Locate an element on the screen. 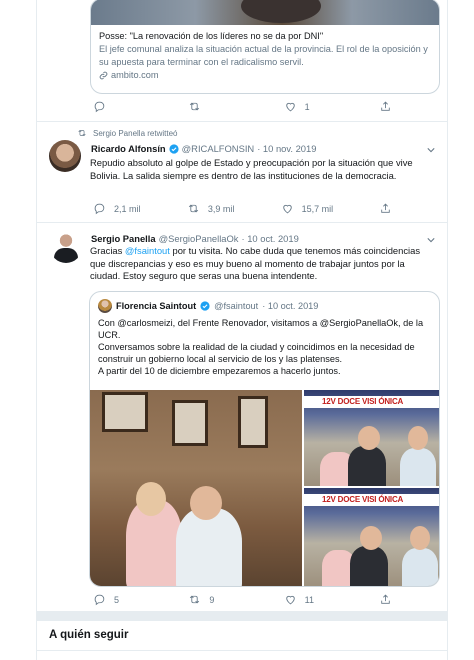  like-count: 1 is located at coordinates (307, 106).